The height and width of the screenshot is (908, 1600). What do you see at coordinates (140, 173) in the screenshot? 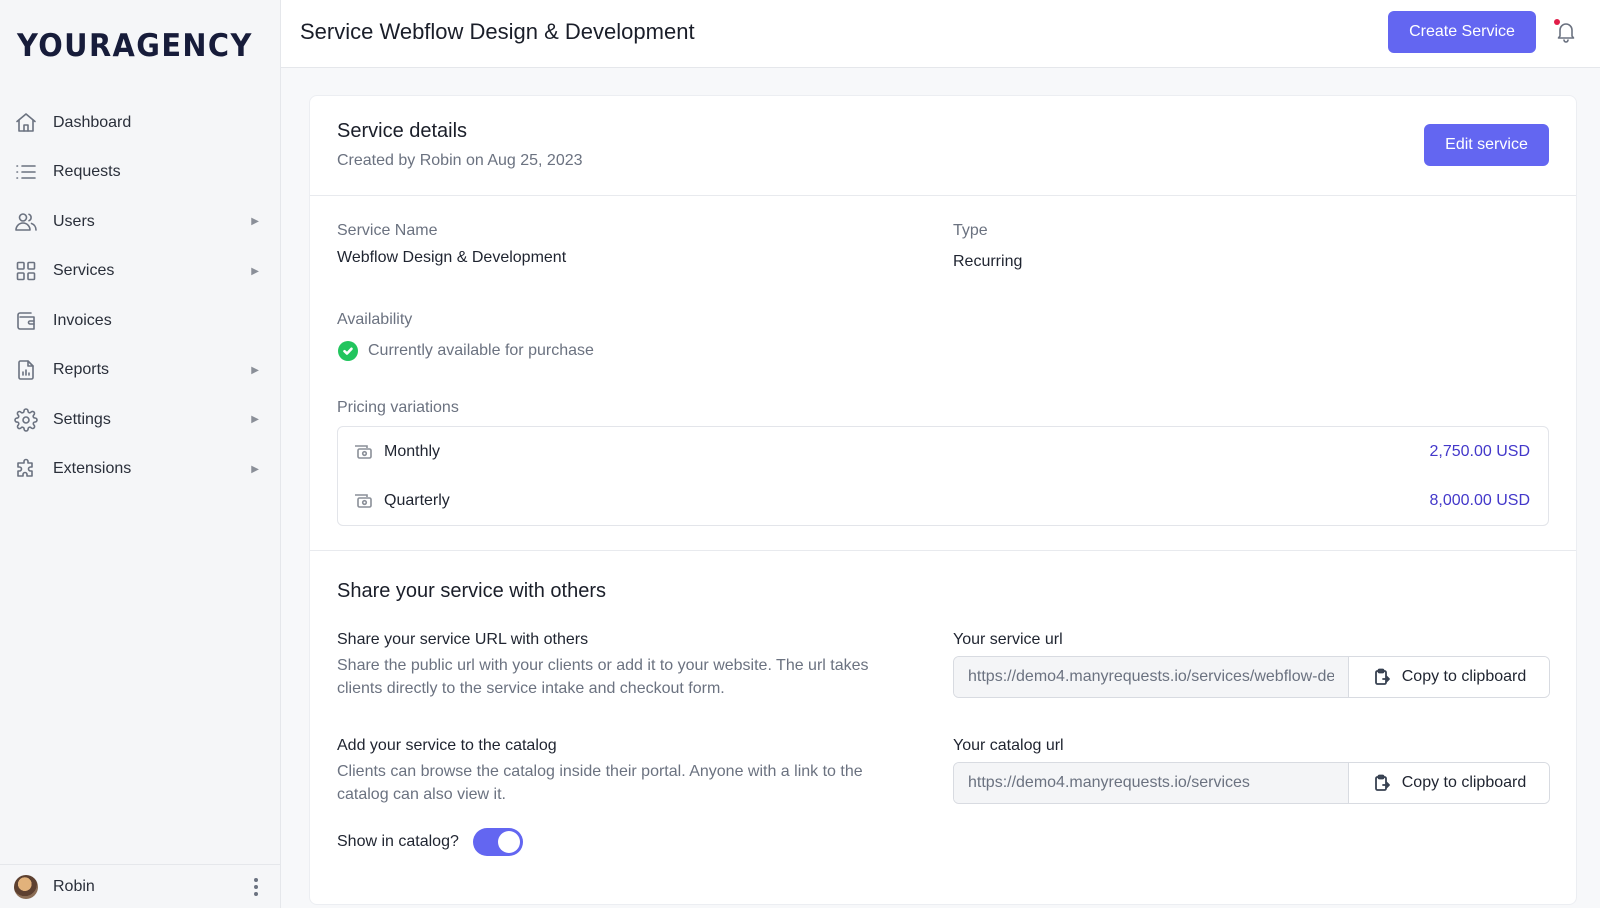
I see `sidebar-item-requests: Requests` at bounding box center [140, 173].